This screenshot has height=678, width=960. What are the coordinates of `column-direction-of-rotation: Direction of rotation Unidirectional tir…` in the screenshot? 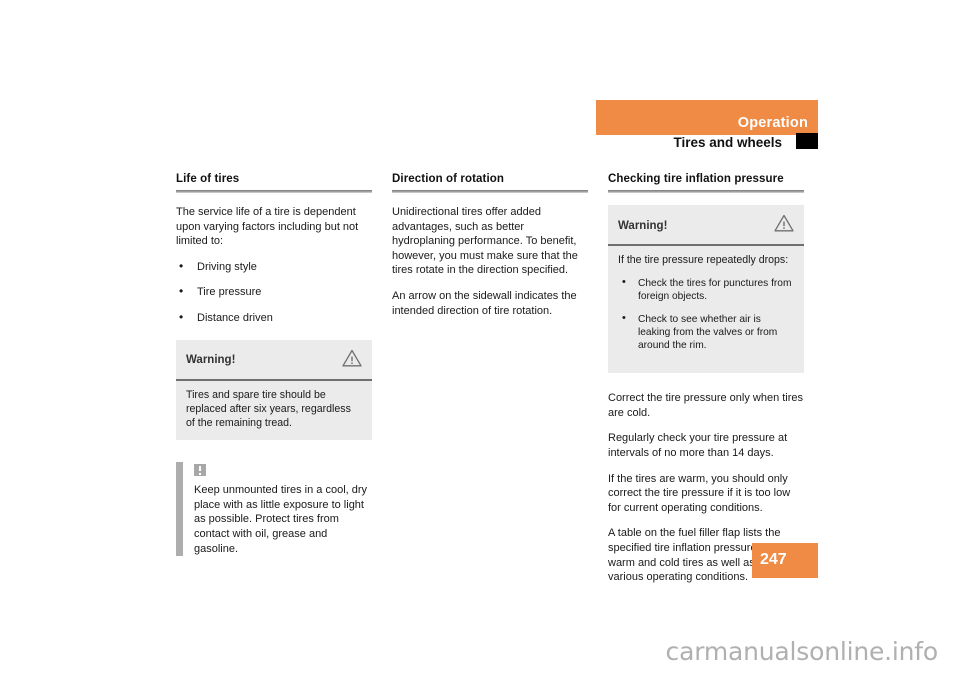 It's located at (490, 378).